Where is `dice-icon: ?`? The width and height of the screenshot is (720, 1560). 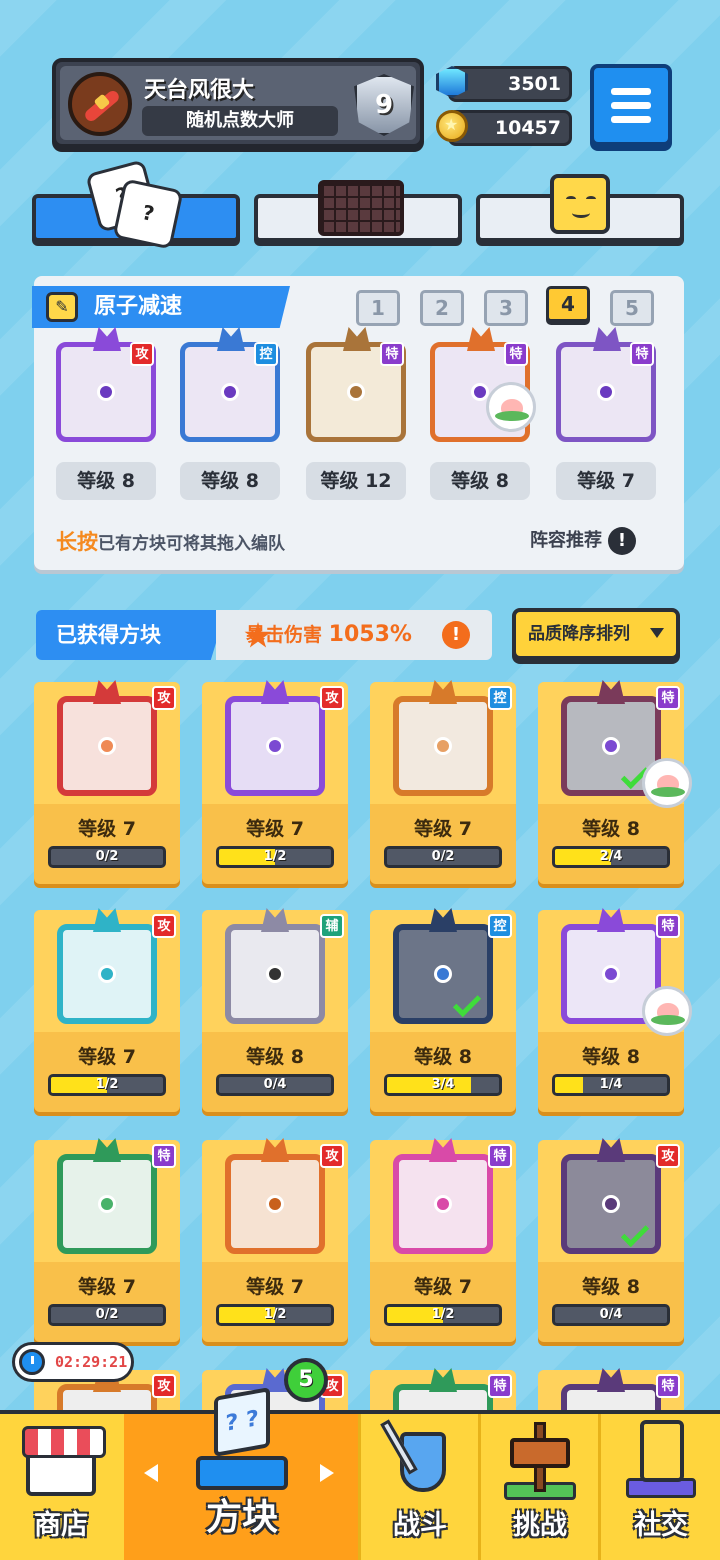 dice-icon: ? is located at coordinates (148, 214).